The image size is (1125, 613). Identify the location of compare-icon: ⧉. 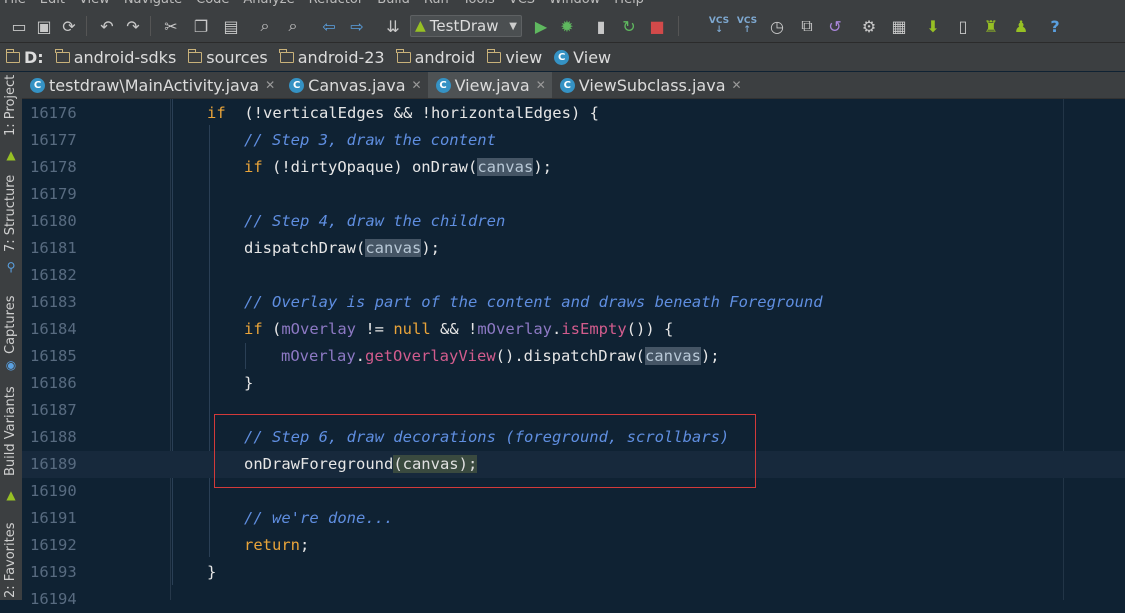
(807, 26).